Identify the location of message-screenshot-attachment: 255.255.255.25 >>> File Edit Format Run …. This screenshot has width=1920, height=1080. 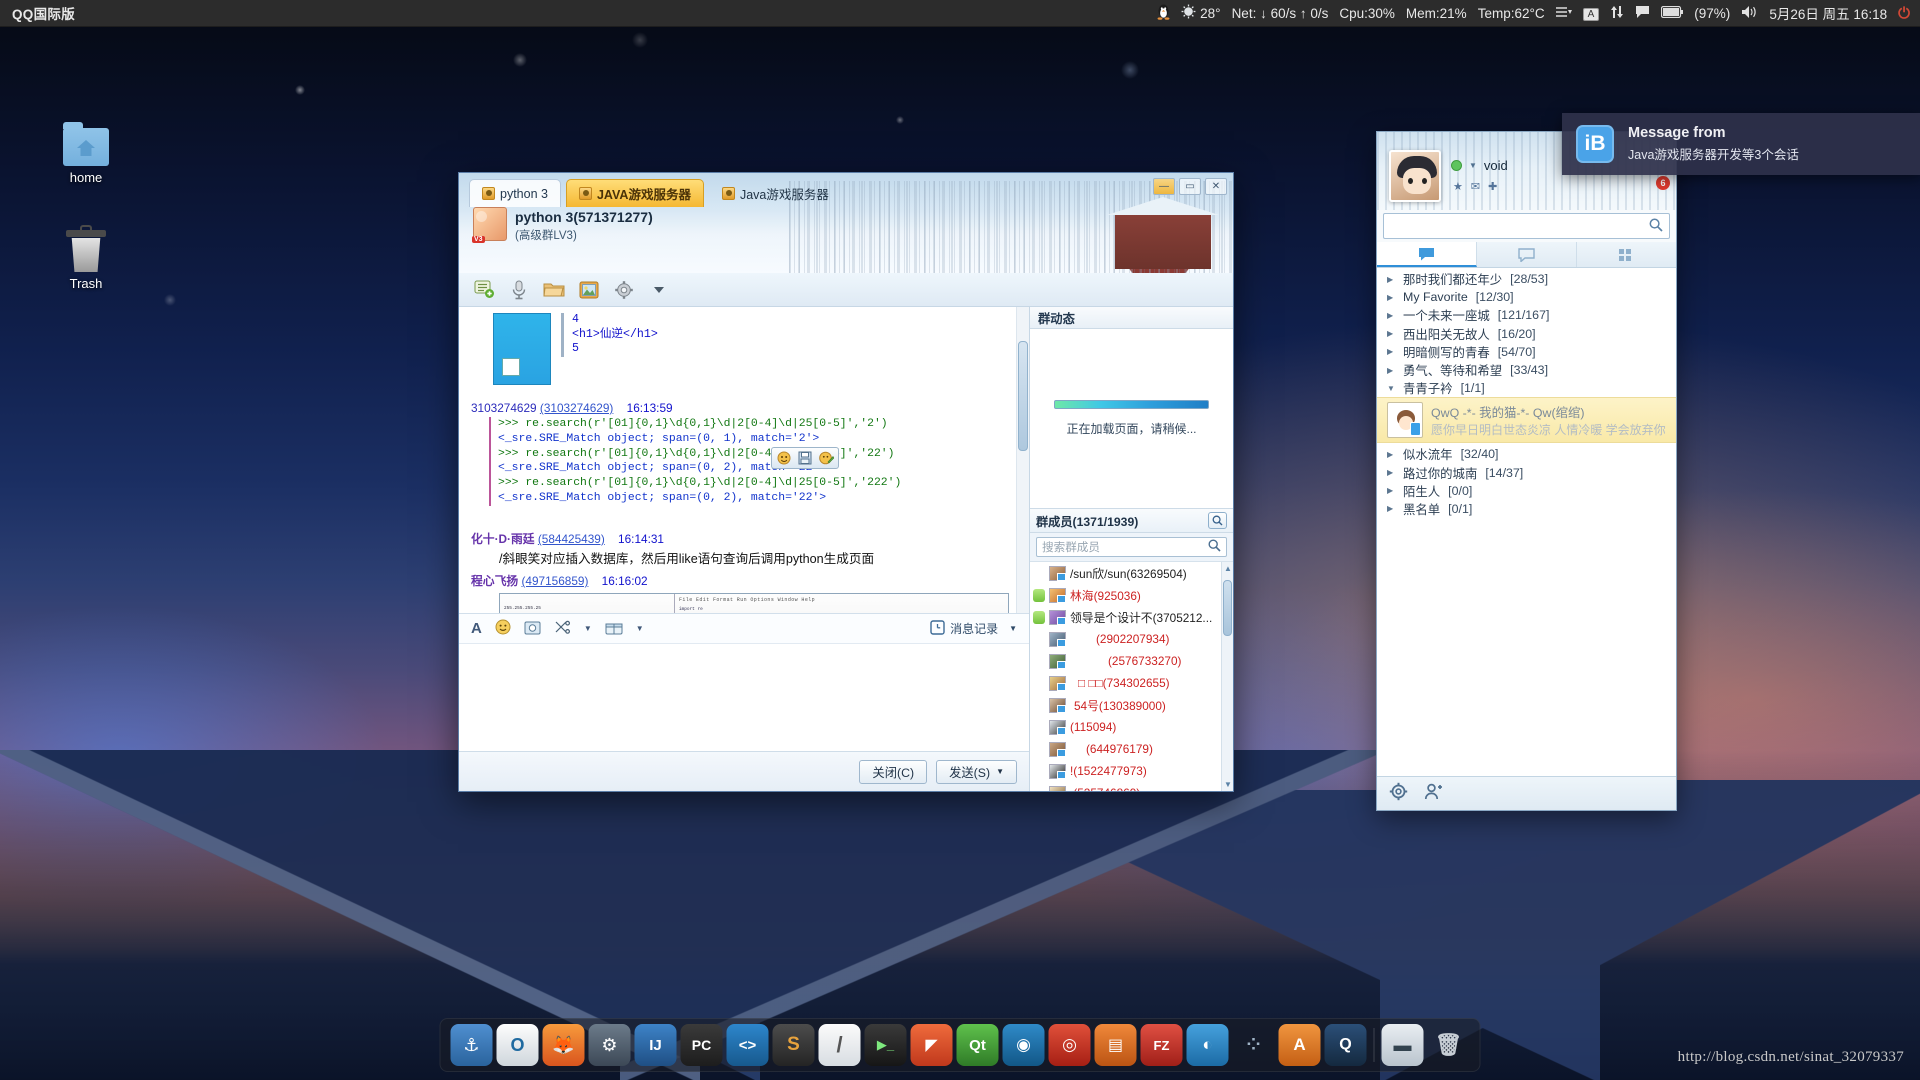
(754, 602).